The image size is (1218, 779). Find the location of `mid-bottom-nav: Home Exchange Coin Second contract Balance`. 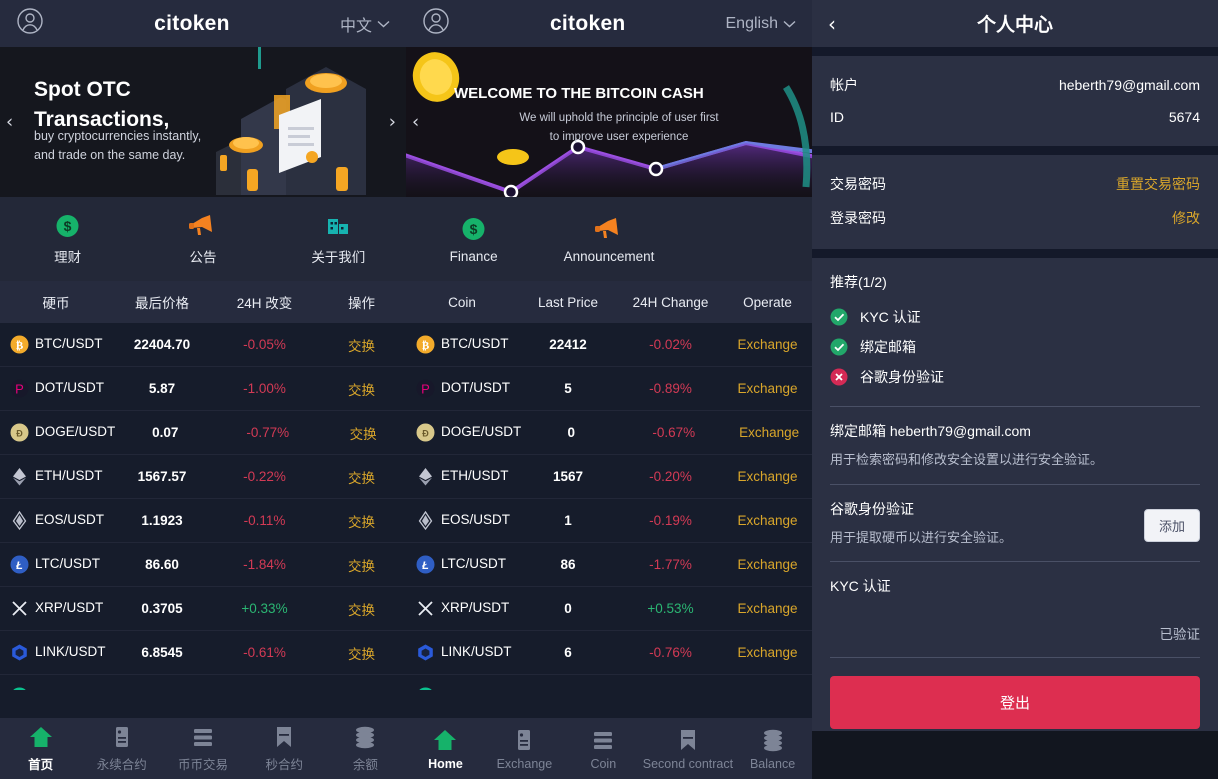

mid-bottom-nav: Home Exchange Coin Second contract Balance is located at coordinates (609, 748).